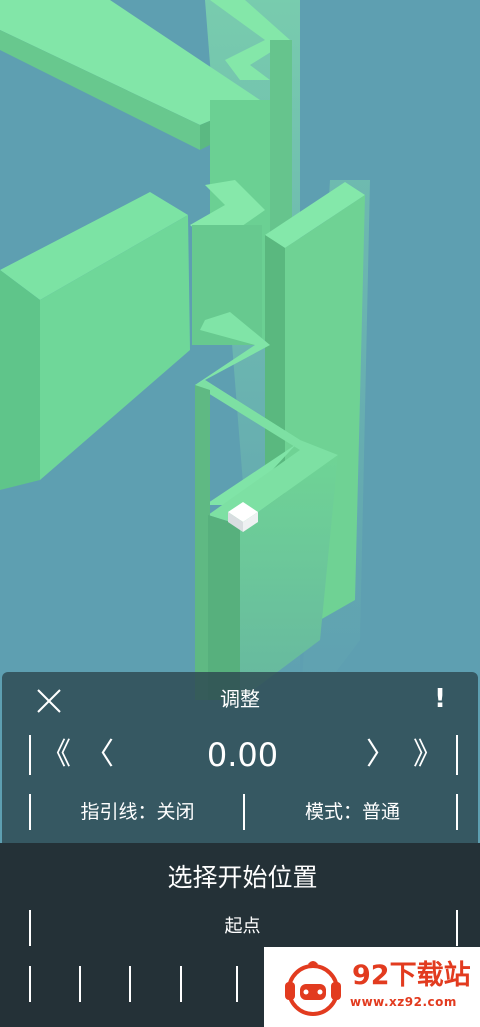 This screenshot has width=480, height=1027. What do you see at coordinates (403, 1002) in the screenshot?
I see `watermark-url: www.xz92.com` at bounding box center [403, 1002].